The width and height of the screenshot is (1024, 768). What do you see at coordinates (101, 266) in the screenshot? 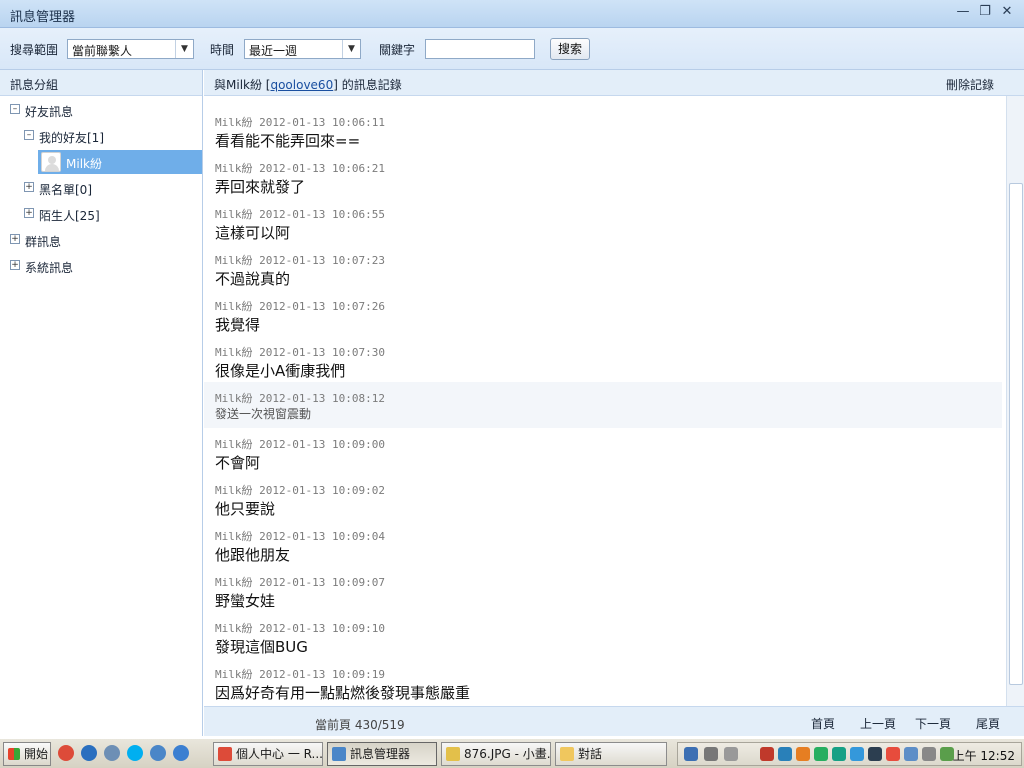
I see `tree-item-system-messages: + 系統訊息` at bounding box center [101, 266].